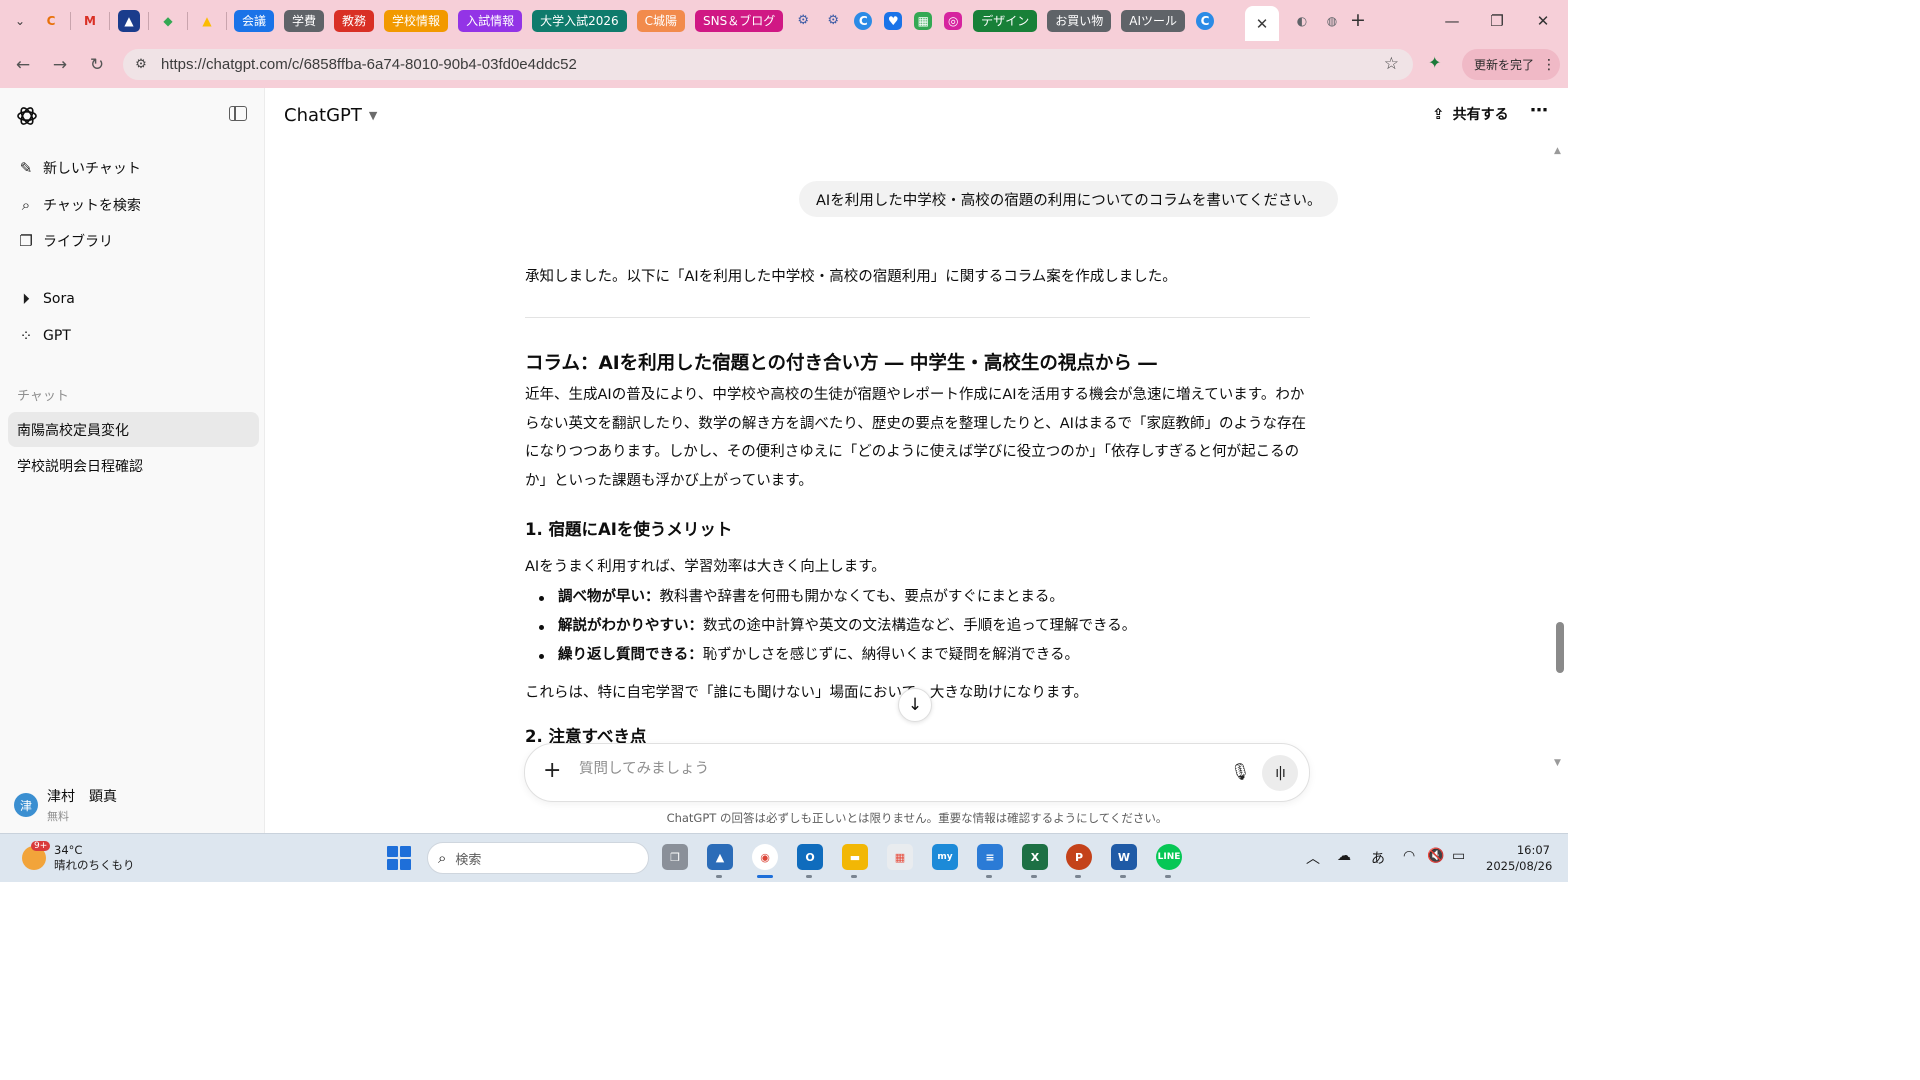  What do you see at coordinates (133, 429) in the screenshot?
I see `chat-history-item-selected: 南陽高校定員変化` at bounding box center [133, 429].